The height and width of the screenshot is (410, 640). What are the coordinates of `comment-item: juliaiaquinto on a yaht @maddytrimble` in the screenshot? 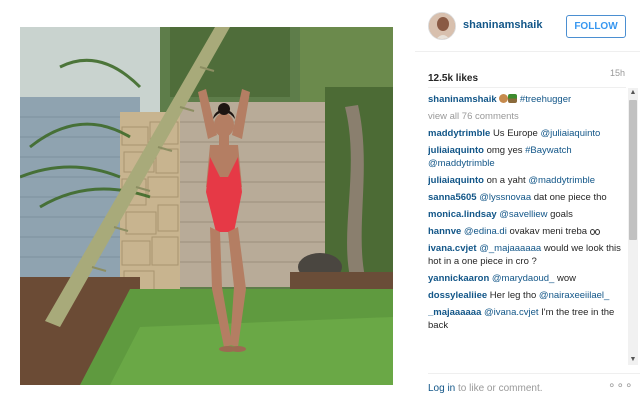 It's located at (528, 180).